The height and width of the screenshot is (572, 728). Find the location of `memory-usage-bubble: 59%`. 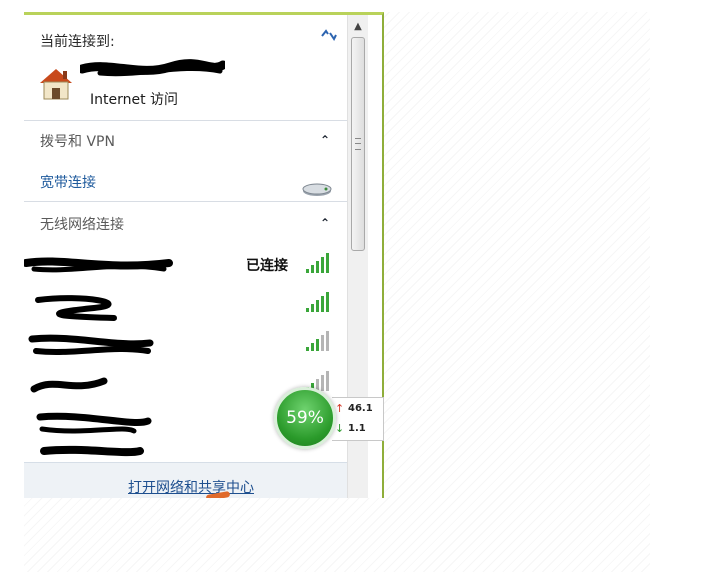

memory-usage-bubble: 59% is located at coordinates (305, 418).